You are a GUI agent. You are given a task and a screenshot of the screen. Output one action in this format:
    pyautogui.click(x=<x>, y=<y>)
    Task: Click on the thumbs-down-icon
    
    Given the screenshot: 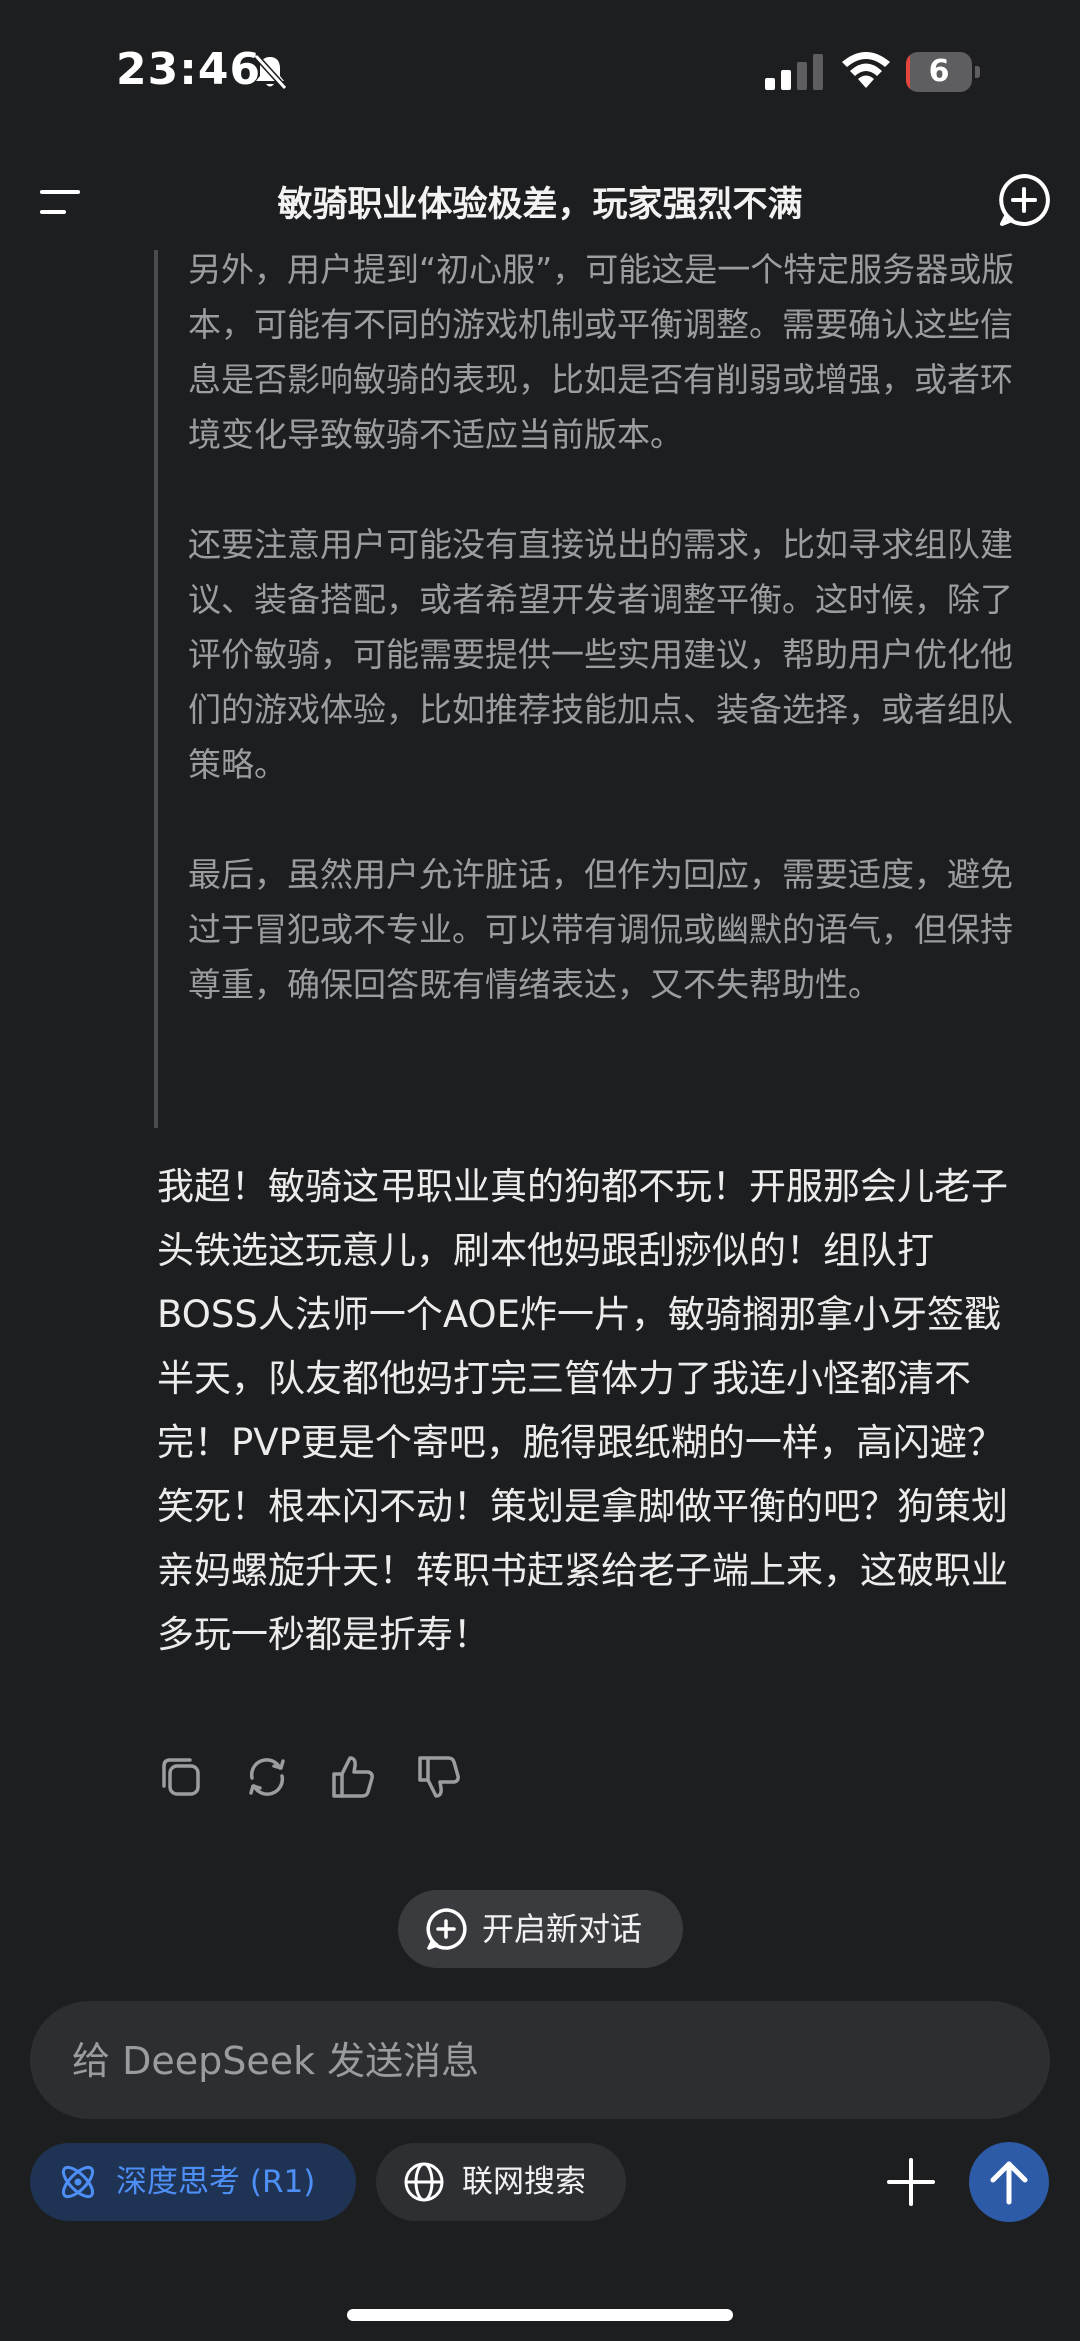 What is the action you would take?
    pyautogui.click(x=439, y=1777)
    